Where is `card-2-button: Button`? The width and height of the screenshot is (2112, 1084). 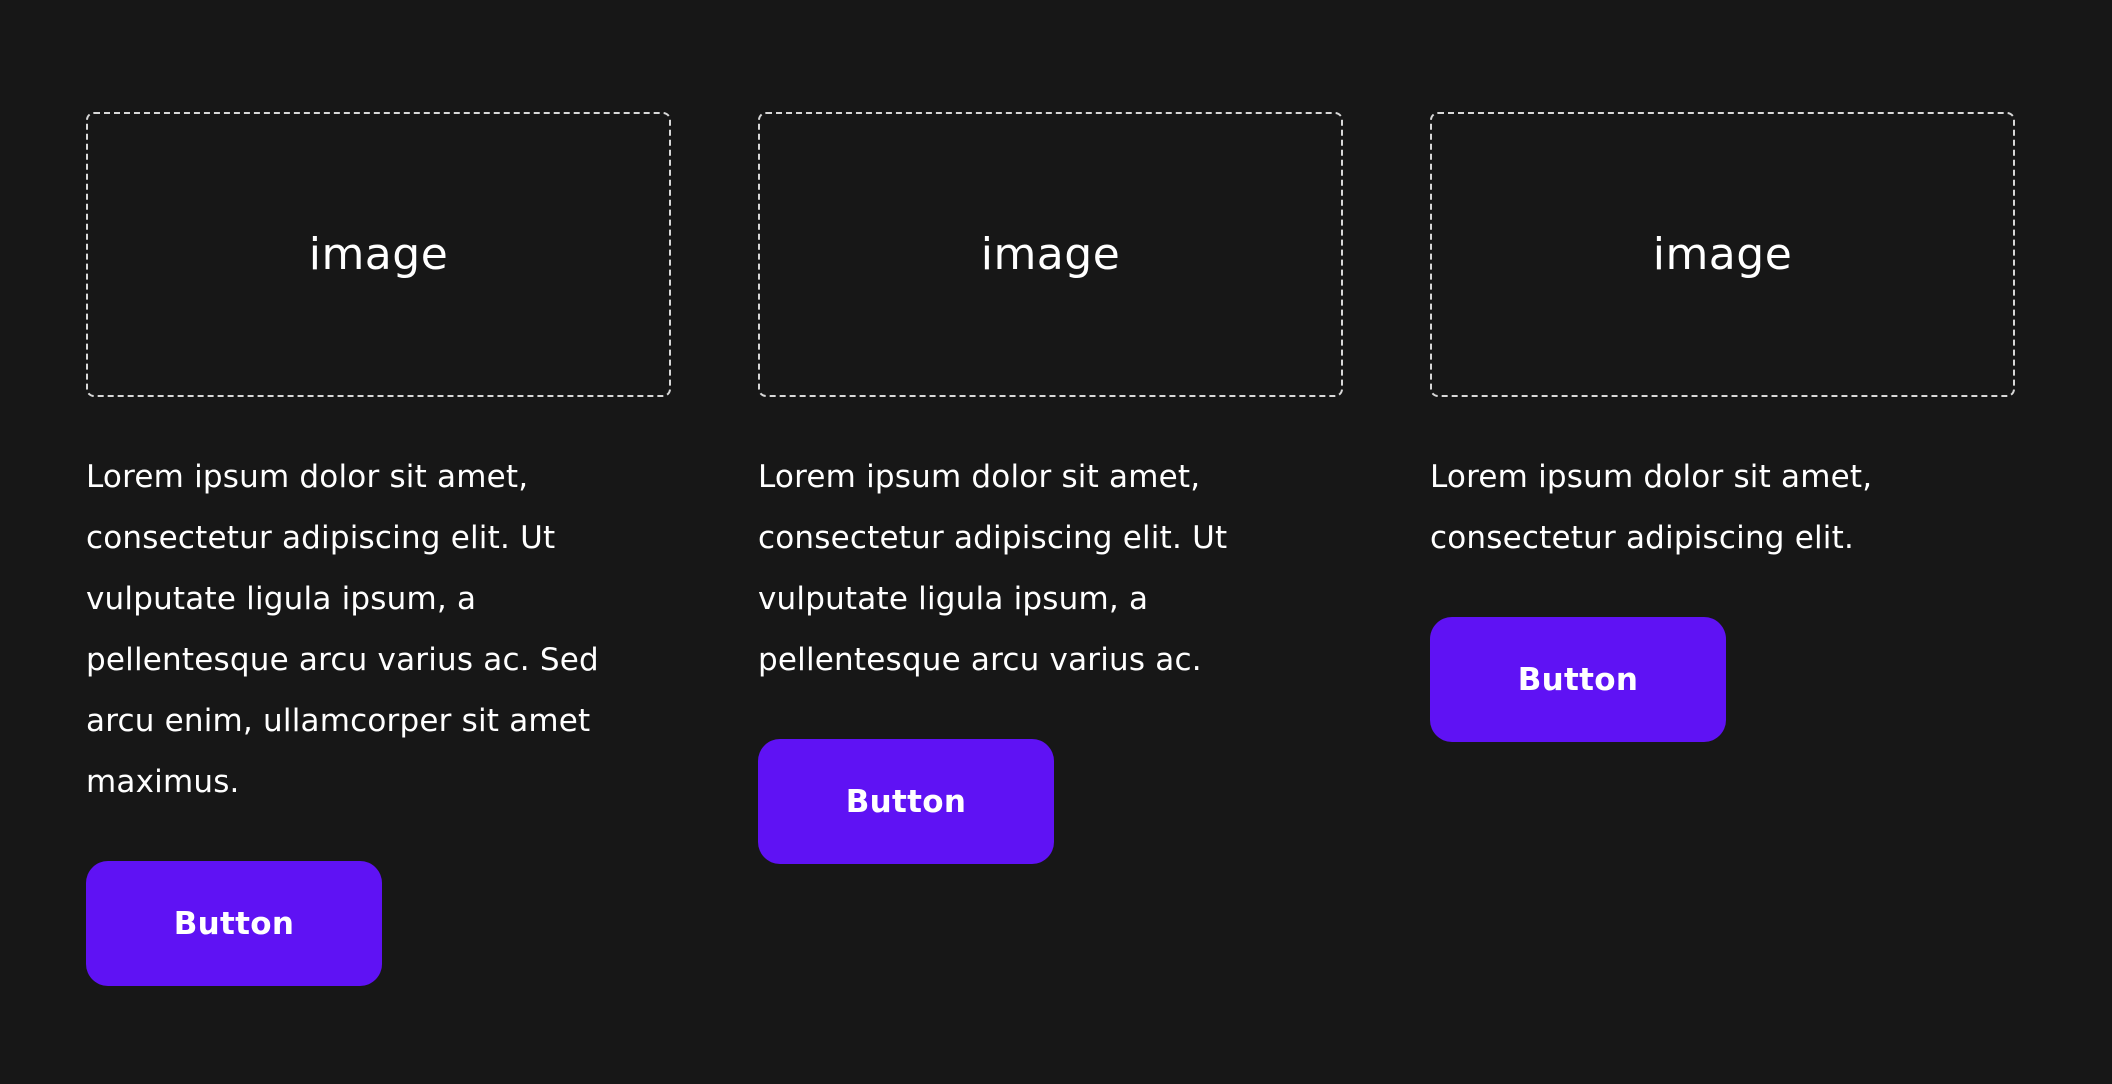
card-2-button: Button is located at coordinates (906, 801).